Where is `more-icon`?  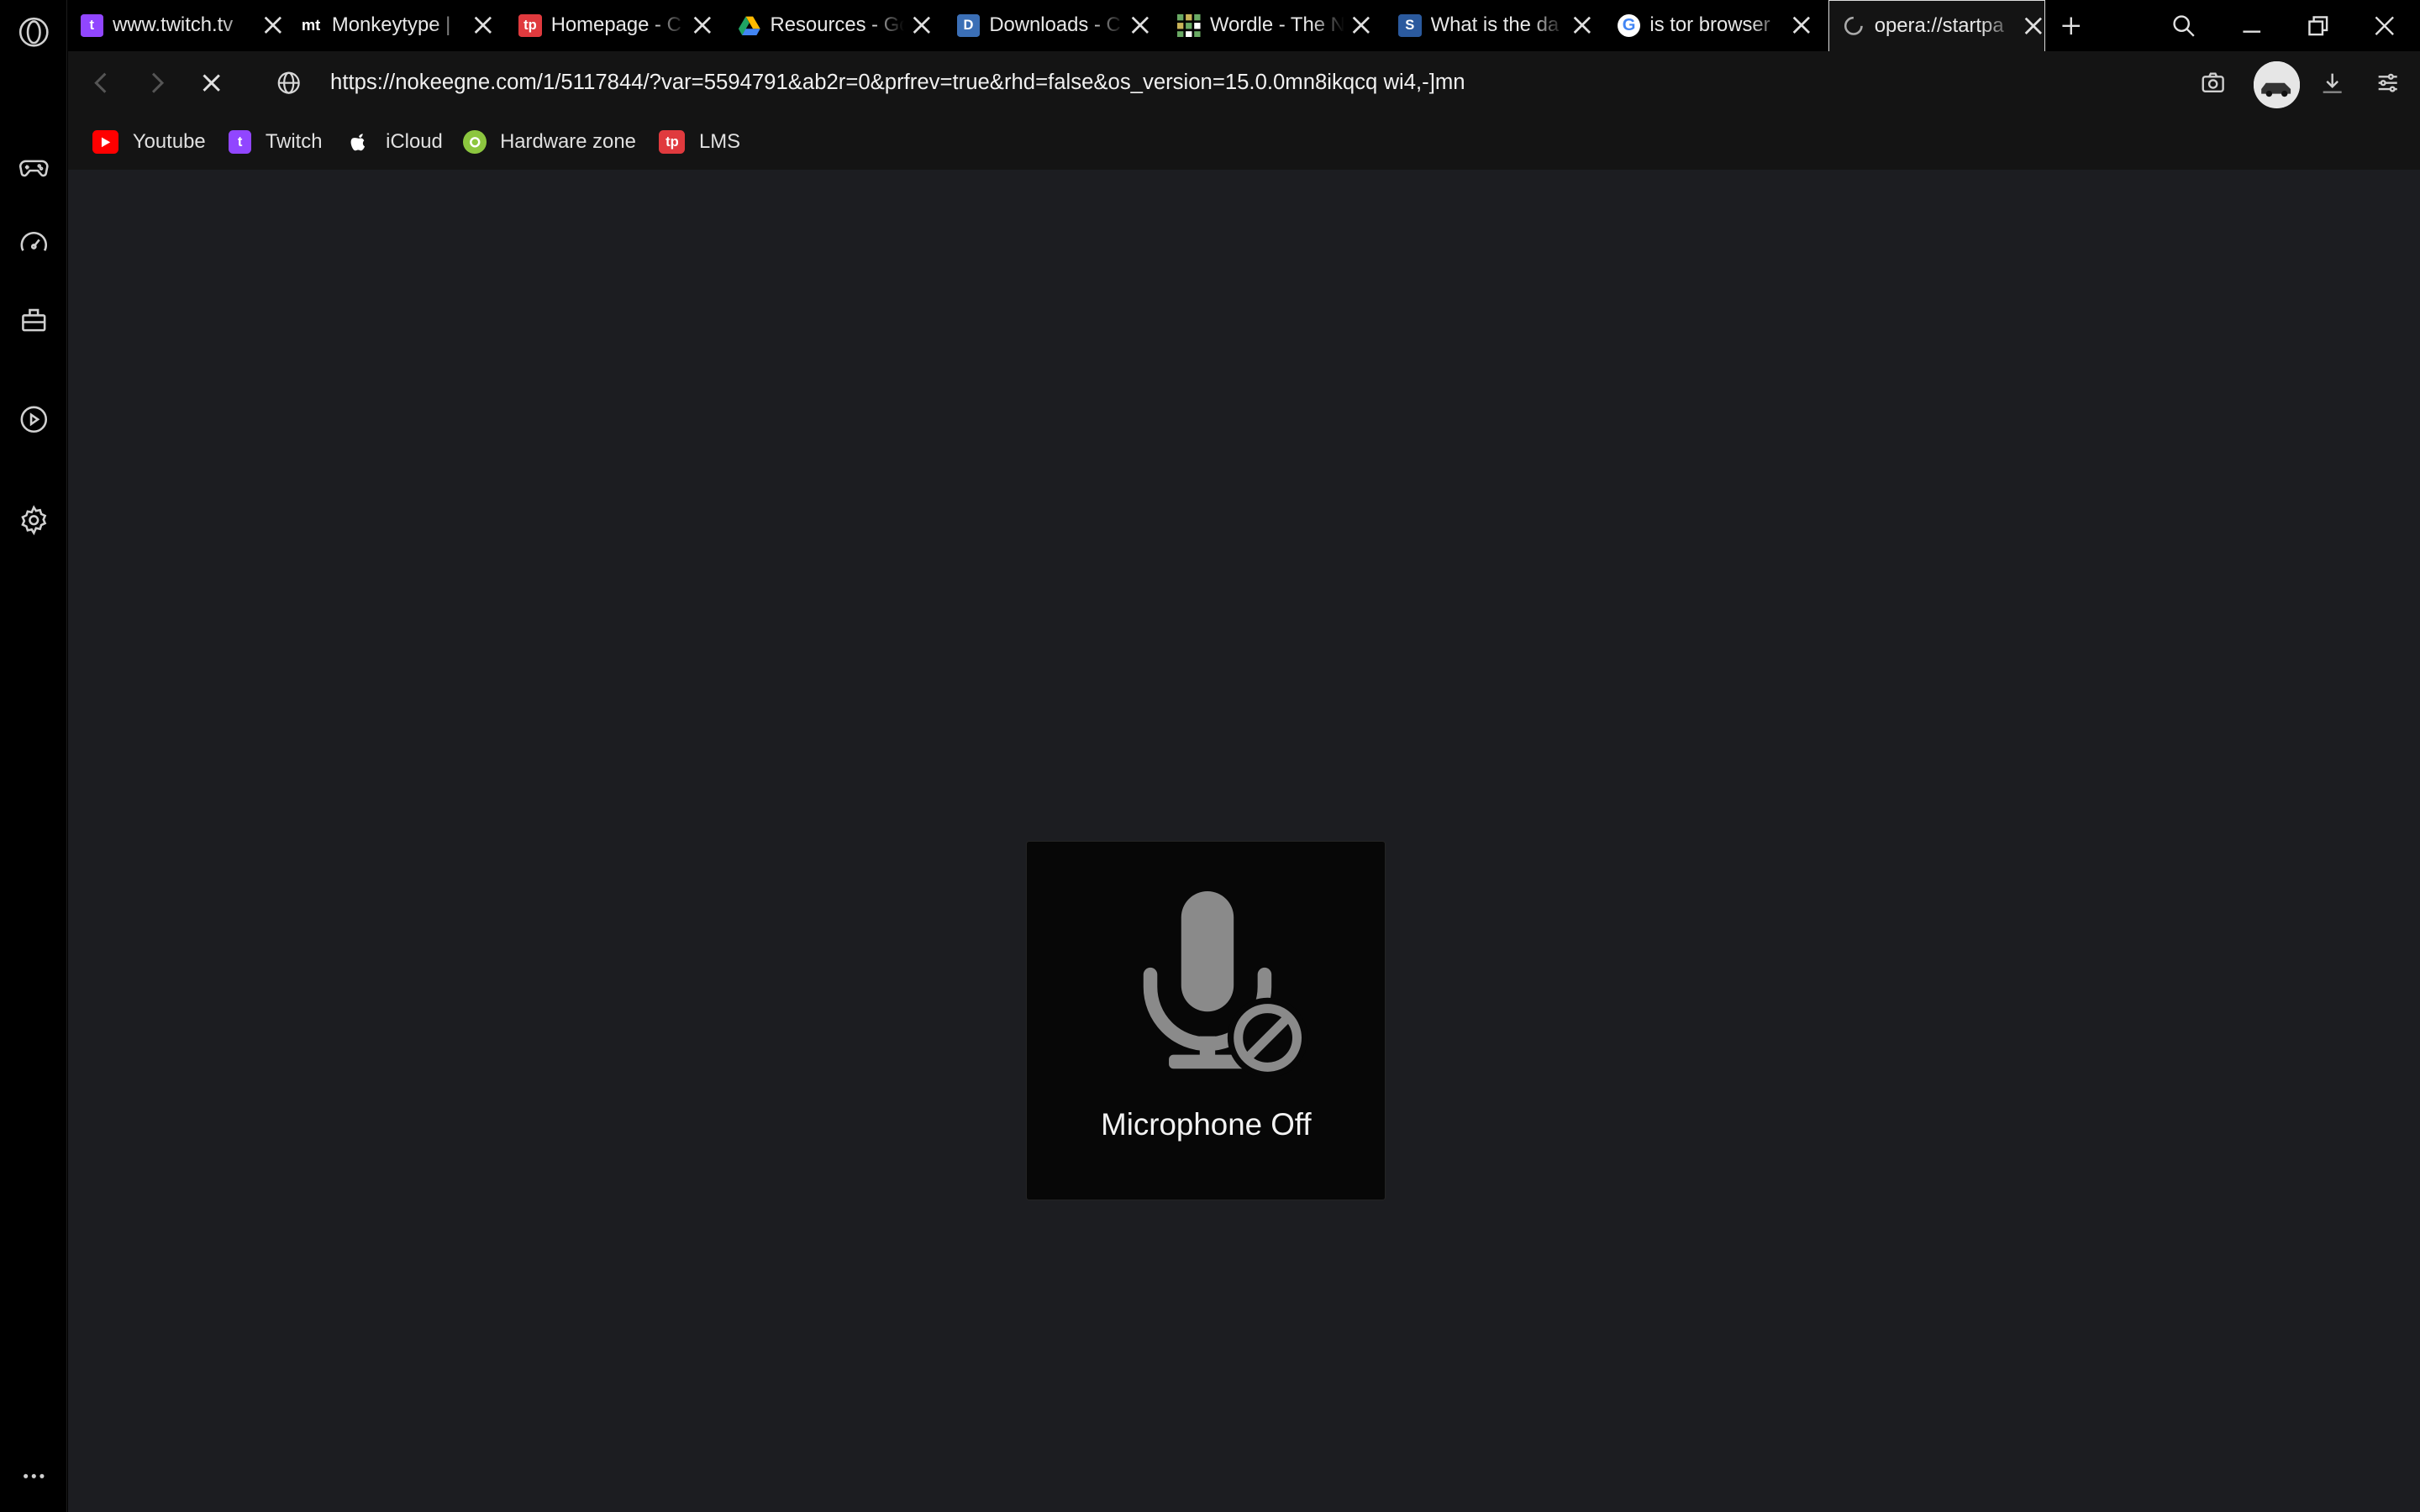 more-icon is located at coordinates (34, 1476).